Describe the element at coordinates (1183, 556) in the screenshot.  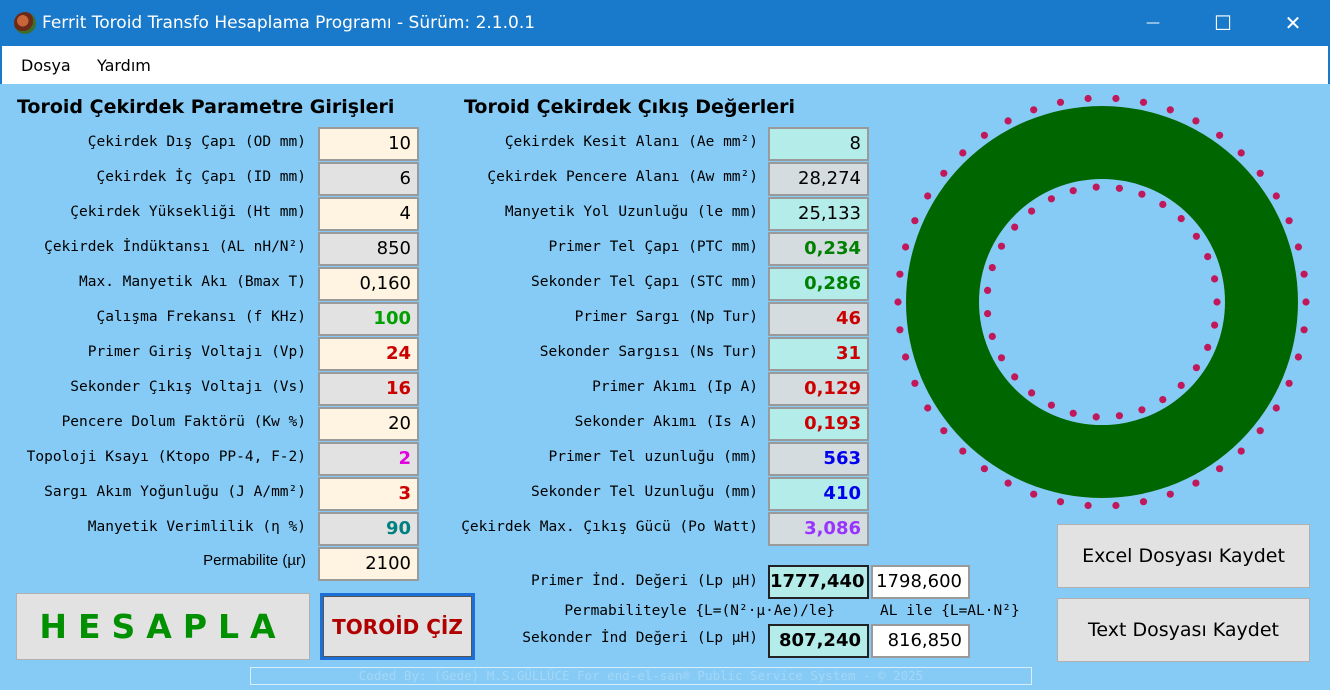
I see `save-excel-button: Excel Dosyası Kaydet` at that location.